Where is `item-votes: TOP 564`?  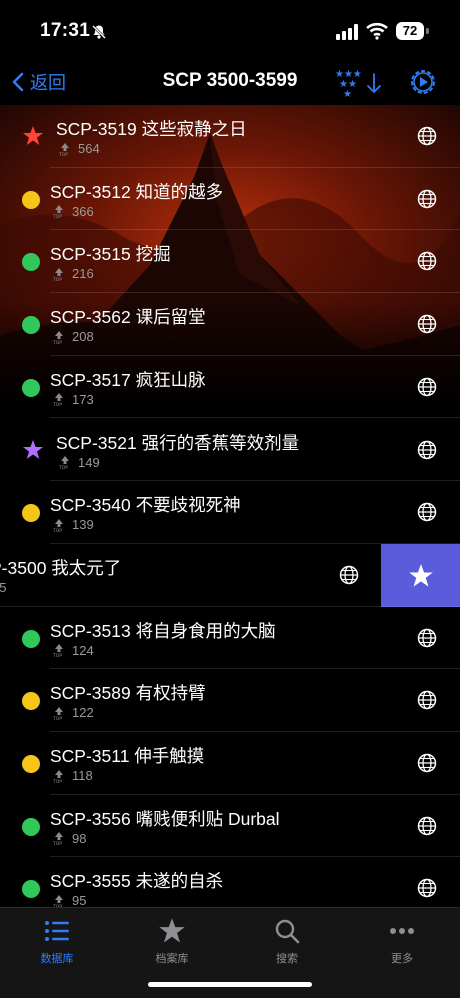
item-votes: TOP 564 is located at coordinates (79, 148).